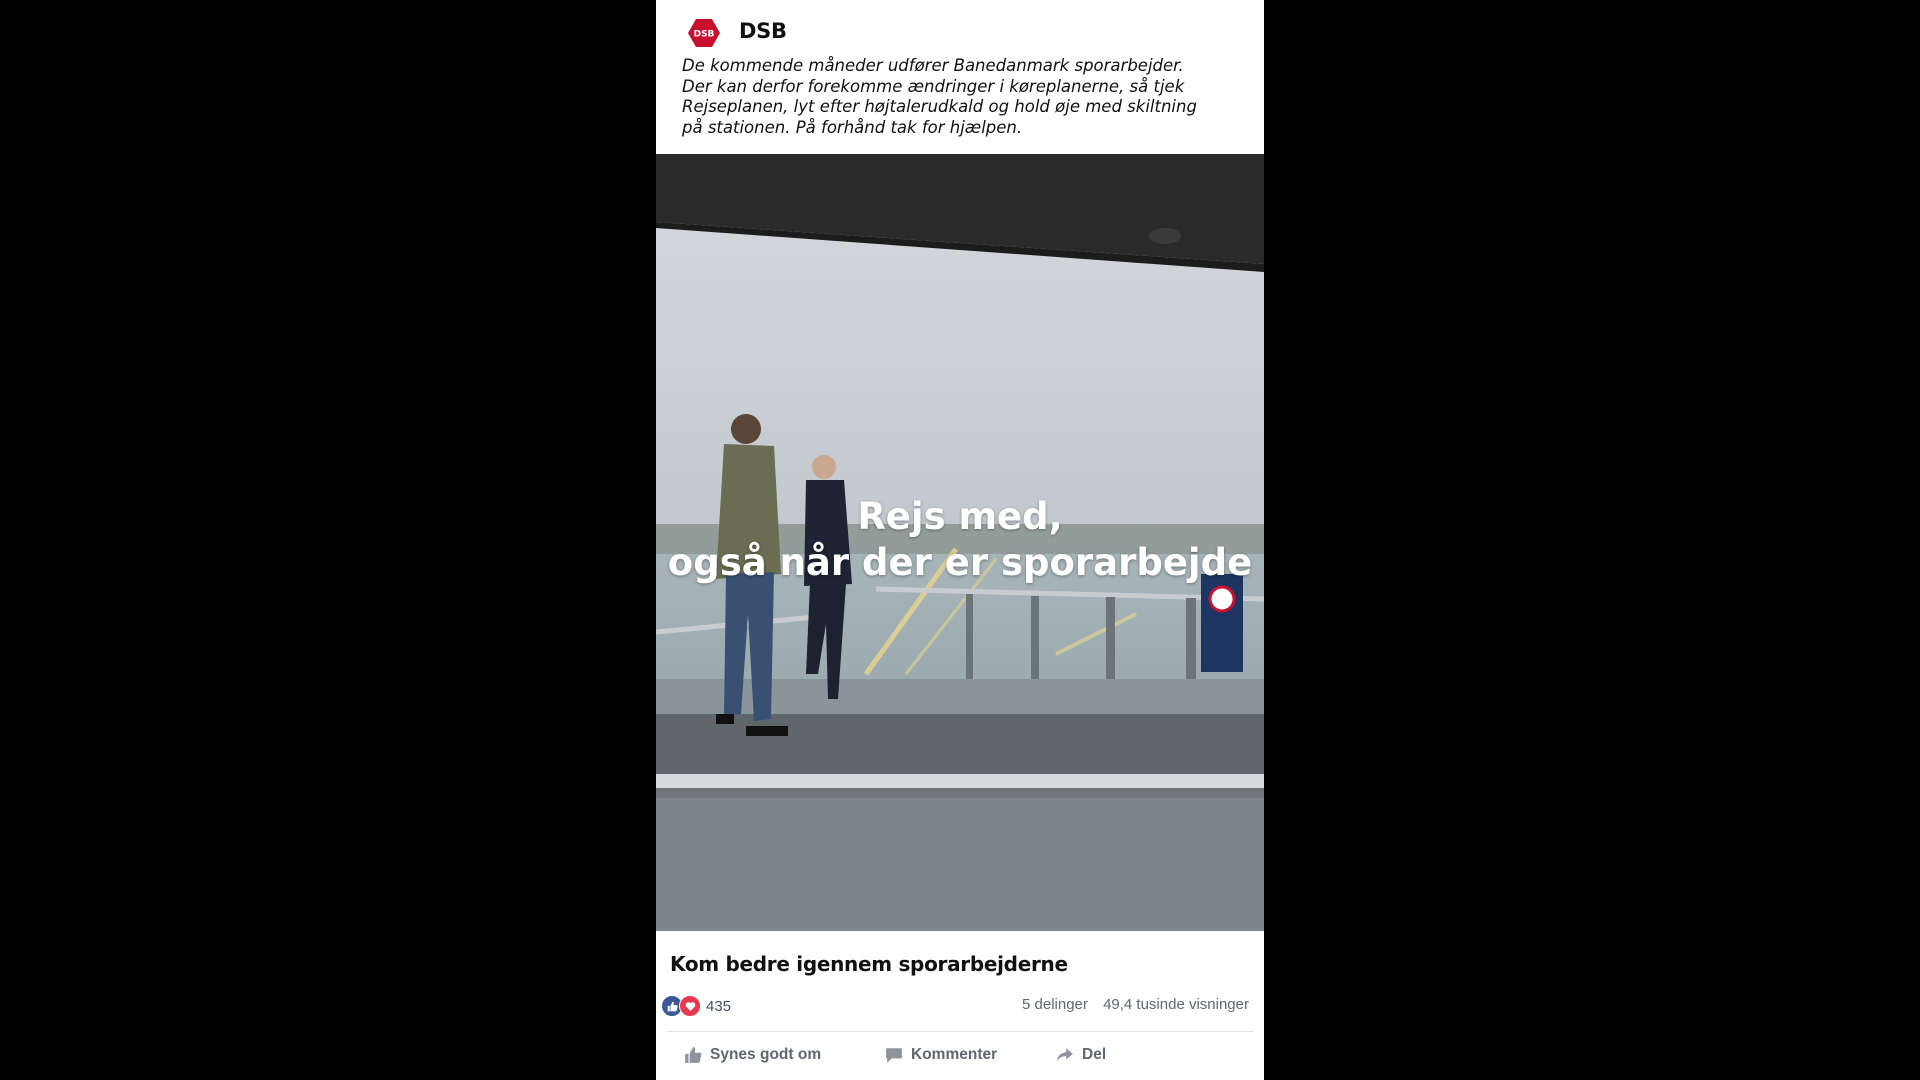 The width and height of the screenshot is (1920, 1080). Describe the element at coordinates (1065, 1055) in the screenshot. I see `share-icon` at that location.